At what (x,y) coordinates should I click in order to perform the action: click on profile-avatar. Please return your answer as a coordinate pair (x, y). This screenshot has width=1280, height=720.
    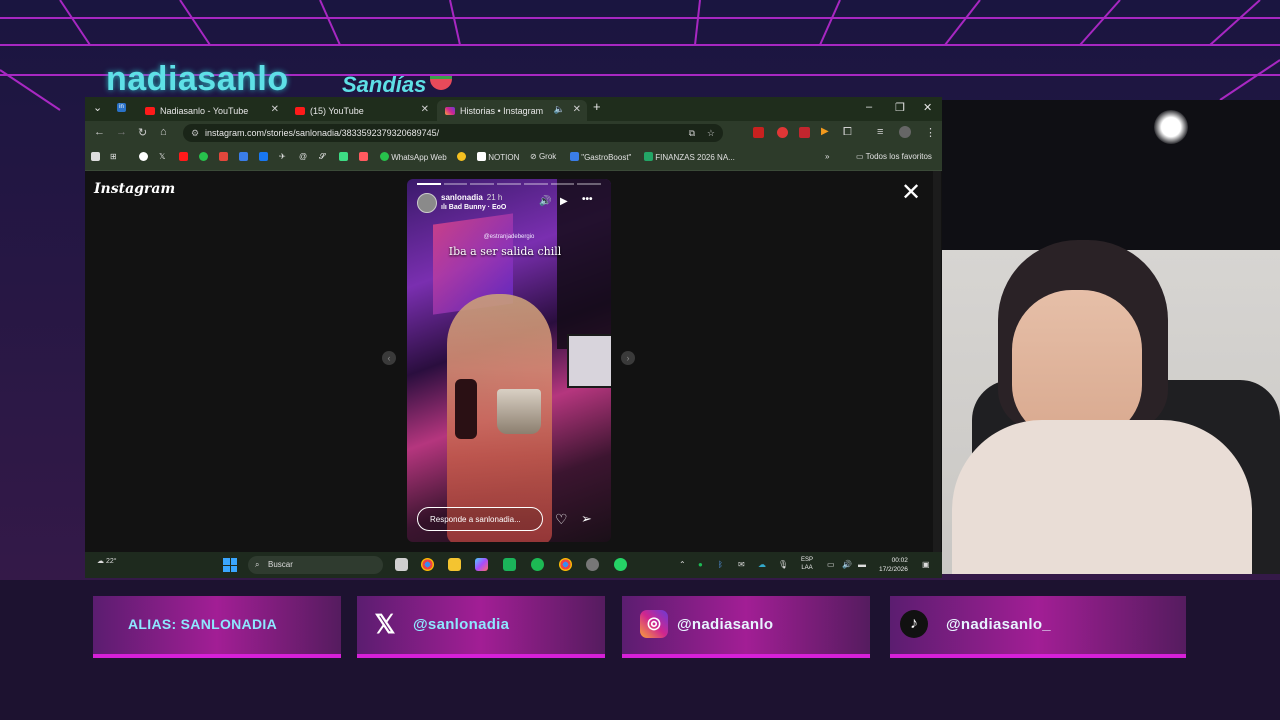
    Looking at the image, I should click on (905, 132).